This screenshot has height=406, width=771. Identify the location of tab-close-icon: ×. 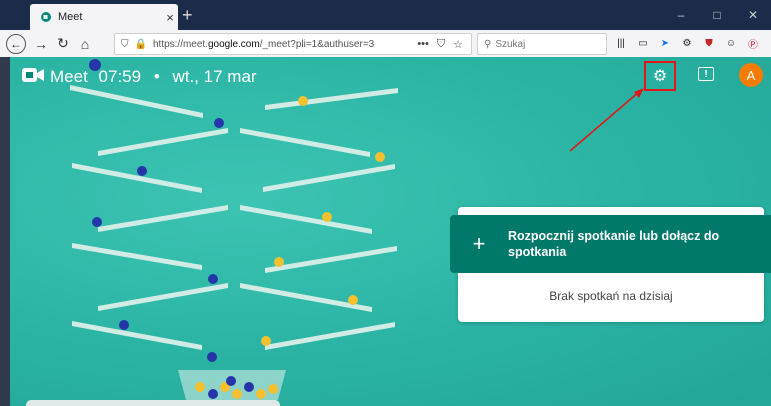
(170, 17).